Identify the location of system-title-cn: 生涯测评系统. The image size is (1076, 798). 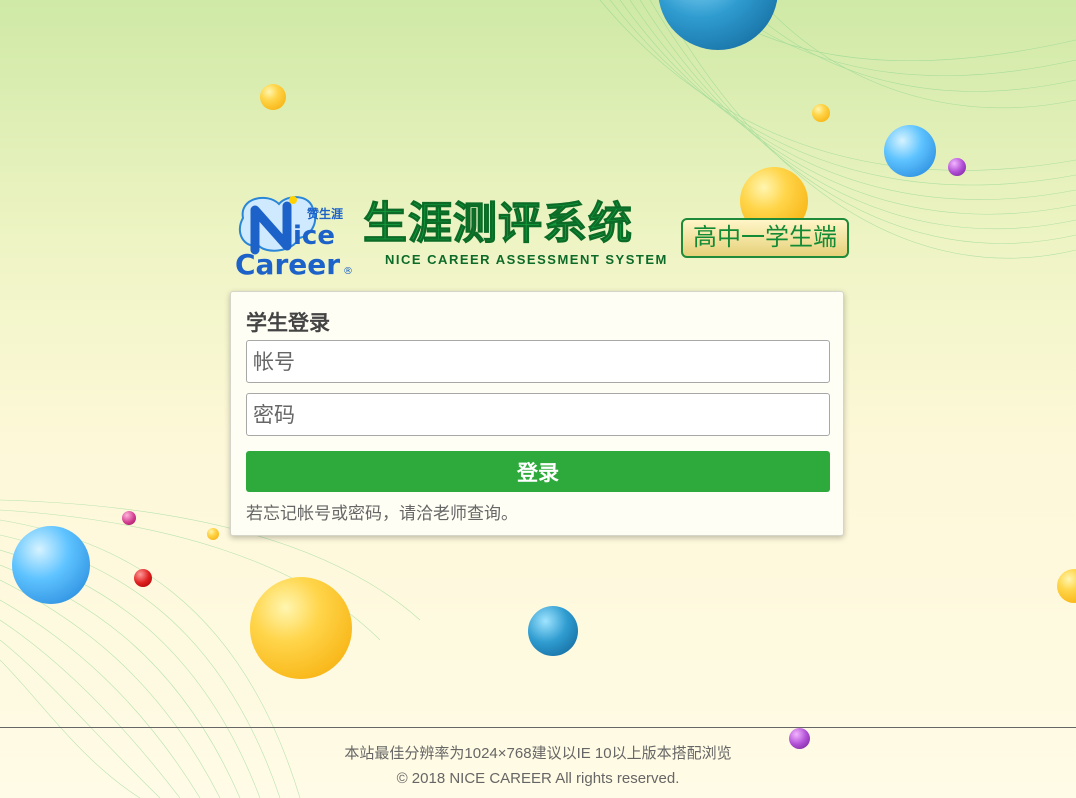
(498, 224).